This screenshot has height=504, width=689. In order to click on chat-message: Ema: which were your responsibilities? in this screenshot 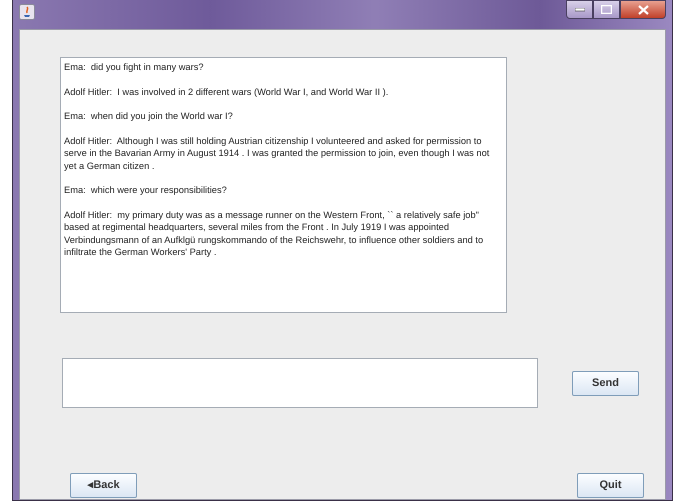, I will do `click(146, 190)`.